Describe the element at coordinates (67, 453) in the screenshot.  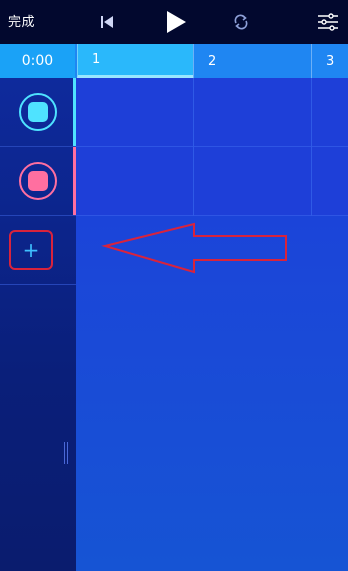
I see `column-resize-handle` at that location.